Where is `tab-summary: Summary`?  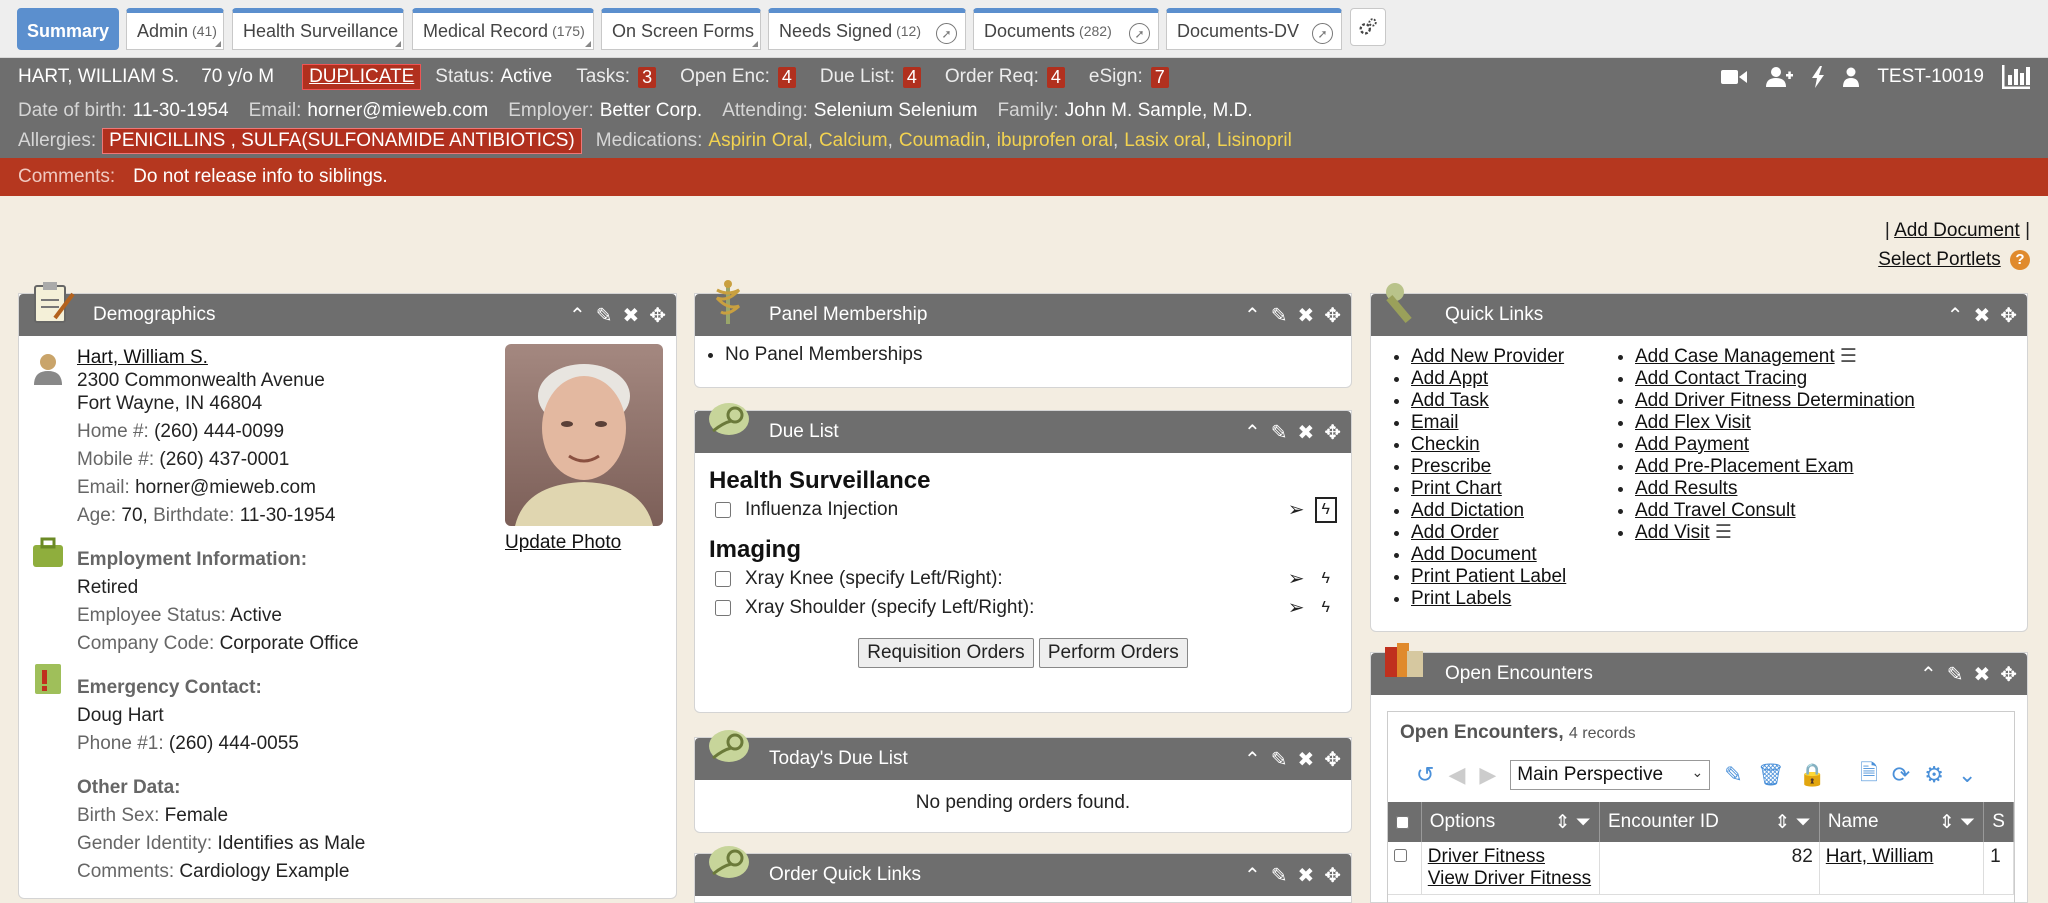 tab-summary: Summary is located at coordinates (68, 29).